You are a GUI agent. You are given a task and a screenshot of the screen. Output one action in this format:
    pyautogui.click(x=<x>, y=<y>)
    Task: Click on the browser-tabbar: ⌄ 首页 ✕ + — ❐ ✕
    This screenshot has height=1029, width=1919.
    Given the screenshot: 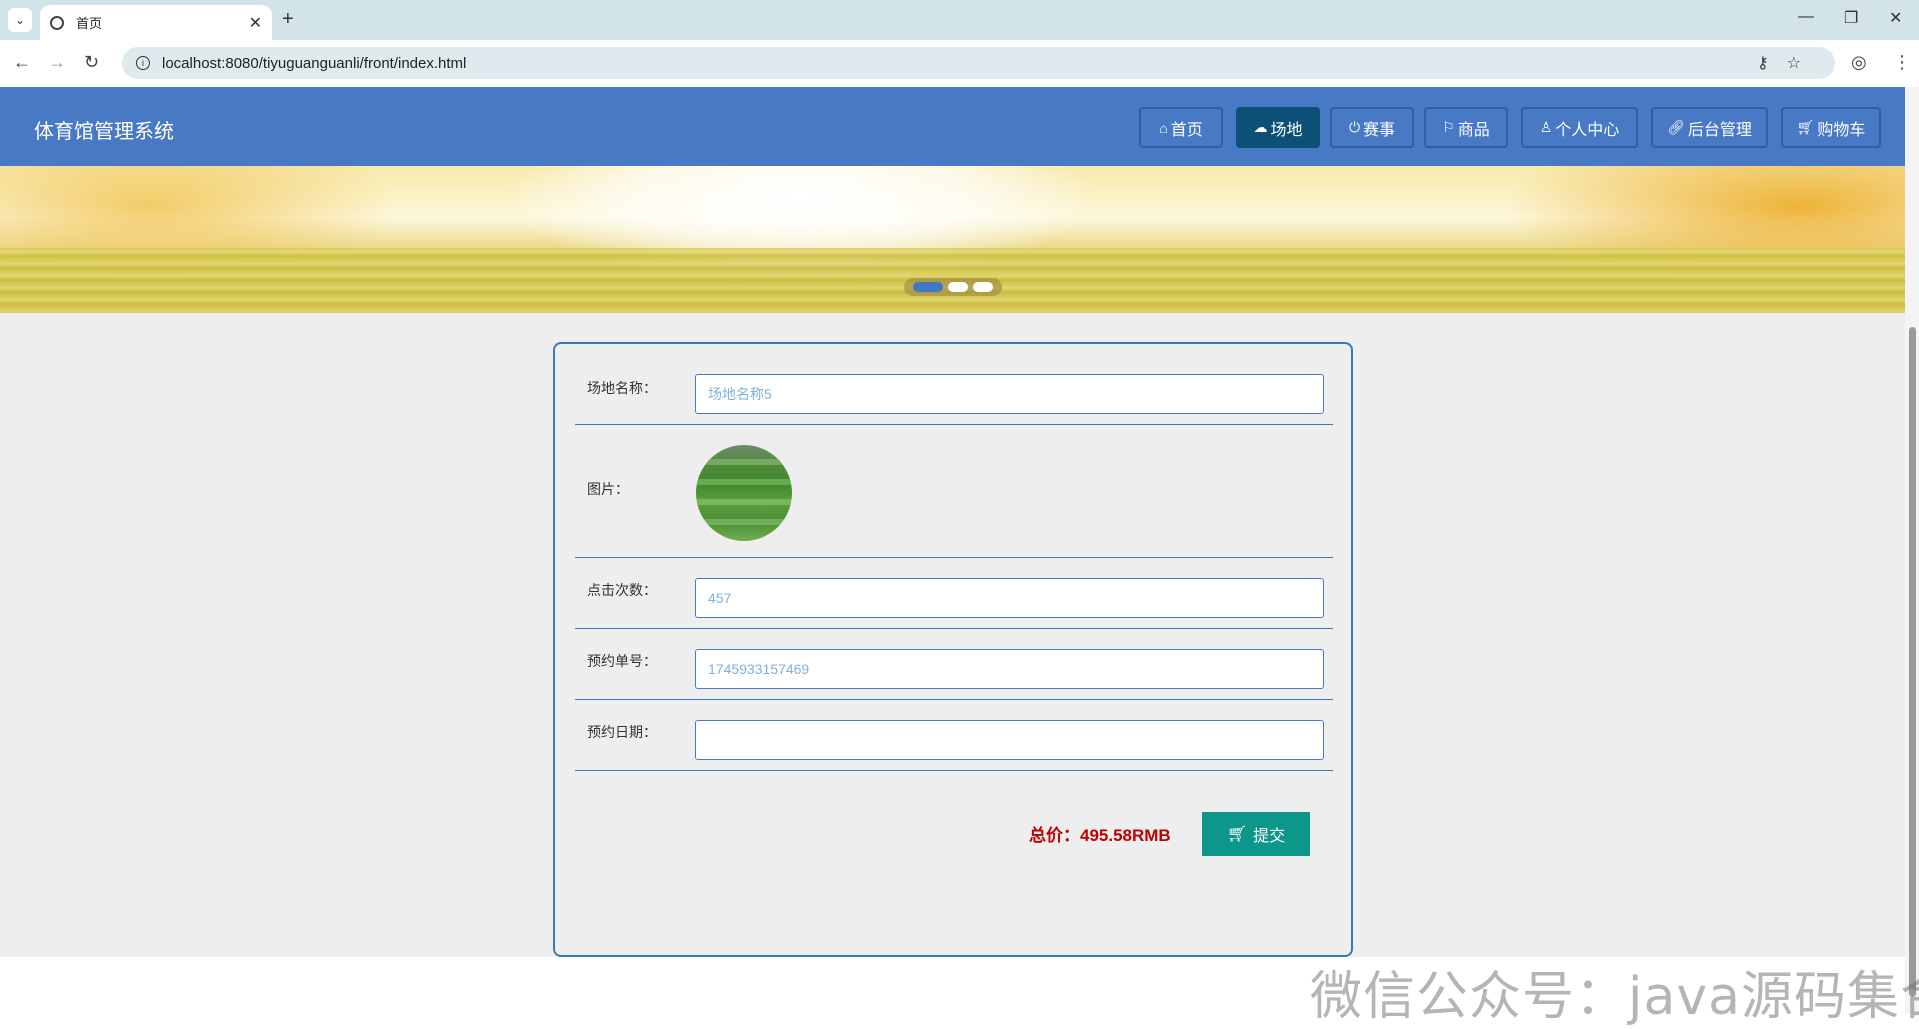 What is the action you would take?
    pyautogui.click(x=959, y=20)
    